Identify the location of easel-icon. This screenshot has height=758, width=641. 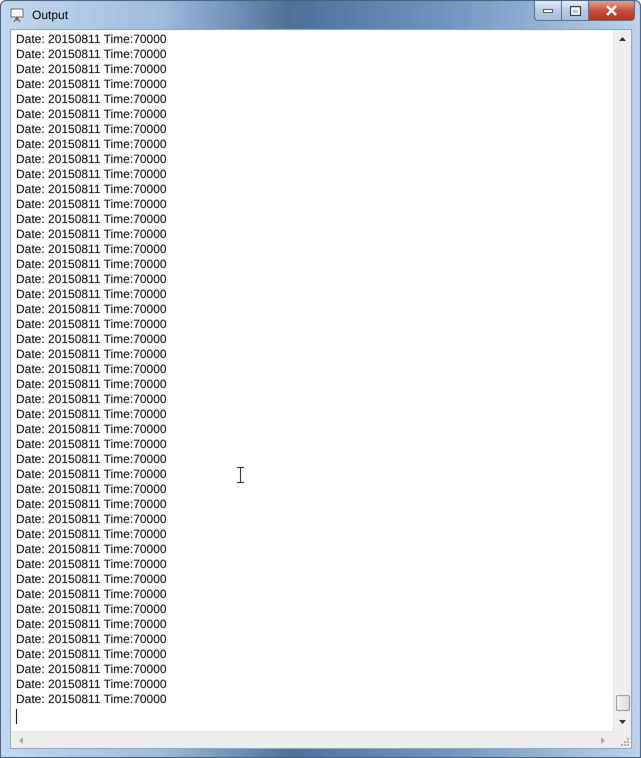
(17, 15).